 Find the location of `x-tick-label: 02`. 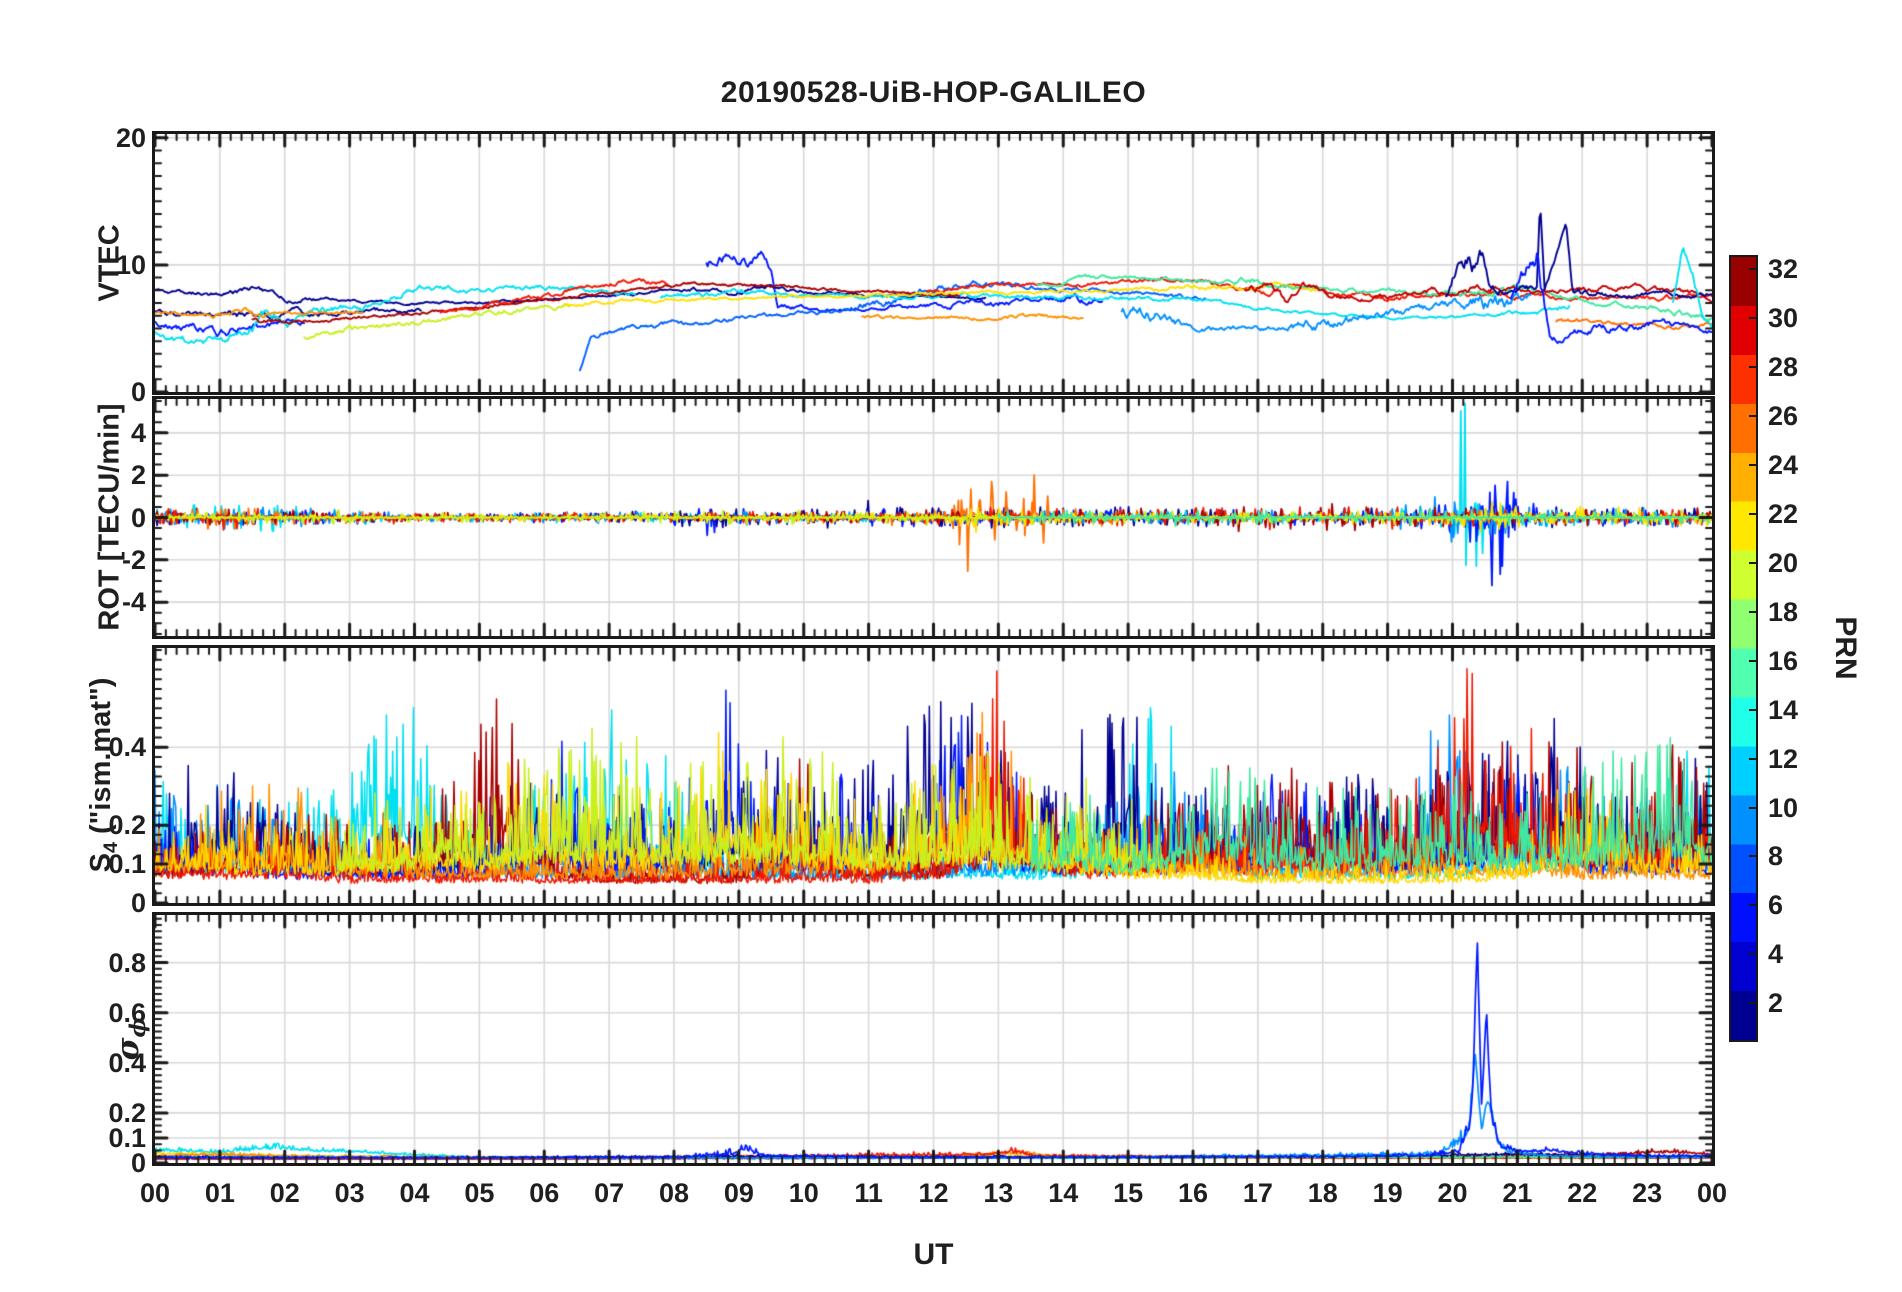

x-tick-label: 02 is located at coordinates (284, 1193).